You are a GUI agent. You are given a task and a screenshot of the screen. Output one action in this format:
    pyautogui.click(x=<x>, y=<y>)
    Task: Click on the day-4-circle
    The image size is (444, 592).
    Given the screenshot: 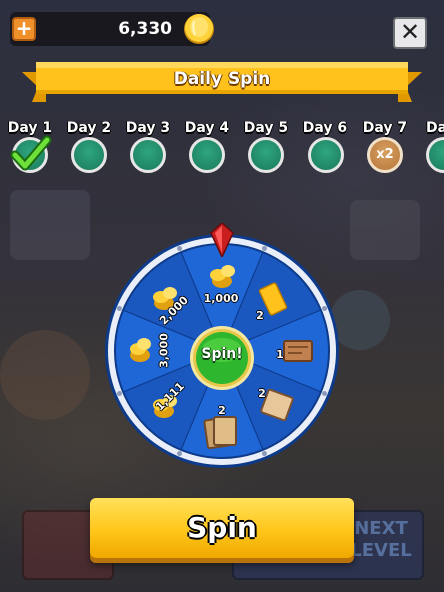 What is the action you would take?
    pyautogui.click(x=207, y=155)
    